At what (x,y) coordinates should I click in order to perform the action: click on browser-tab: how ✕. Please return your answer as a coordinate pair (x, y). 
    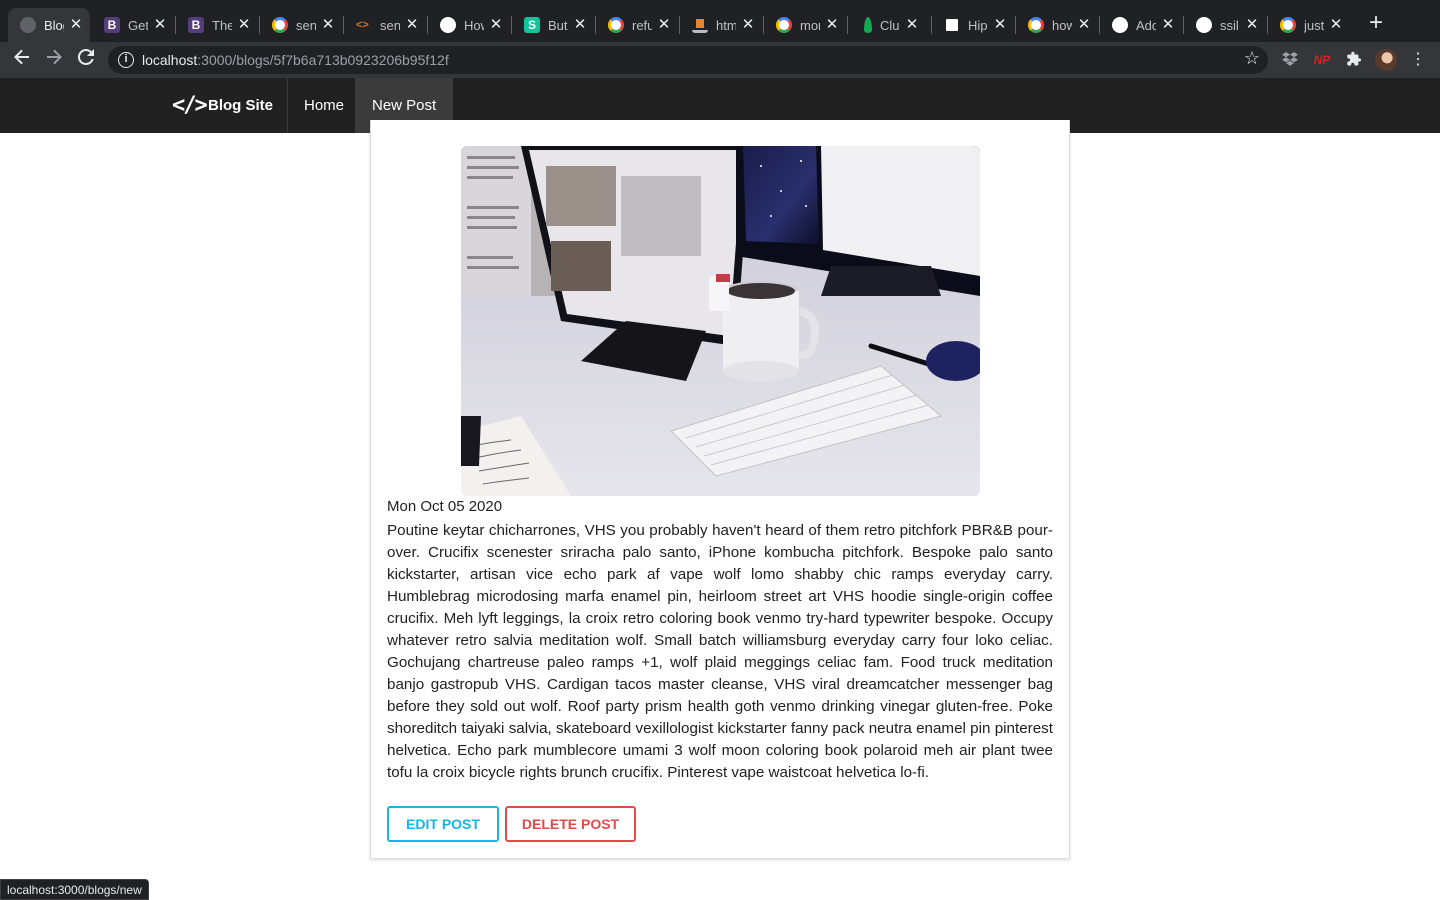
    Looking at the image, I should click on (1057, 25).